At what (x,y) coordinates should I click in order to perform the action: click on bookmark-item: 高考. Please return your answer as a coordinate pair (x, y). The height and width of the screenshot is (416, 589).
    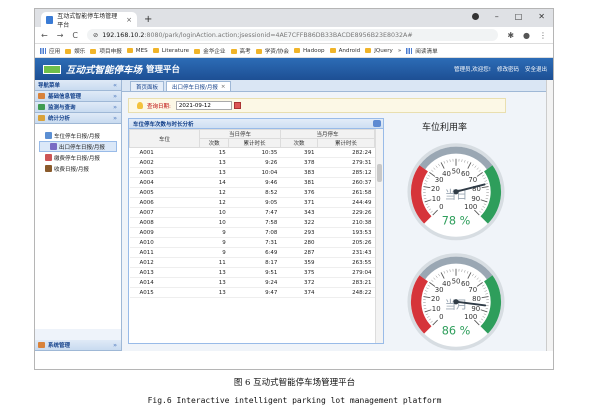
    Looking at the image, I should click on (240, 51).